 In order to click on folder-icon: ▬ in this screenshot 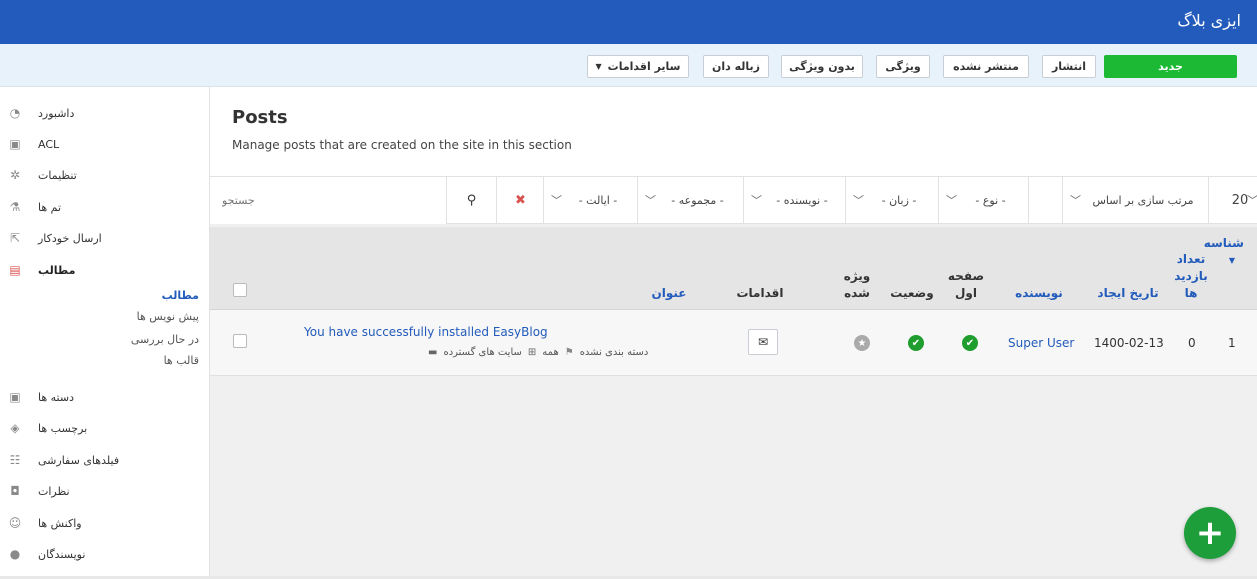, I will do `click(433, 352)`.